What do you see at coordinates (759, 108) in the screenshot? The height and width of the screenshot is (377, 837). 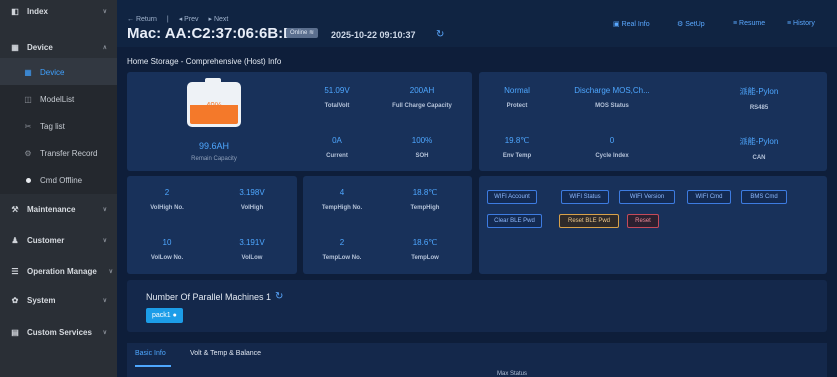 I see `stat-label: RS485` at bounding box center [759, 108].